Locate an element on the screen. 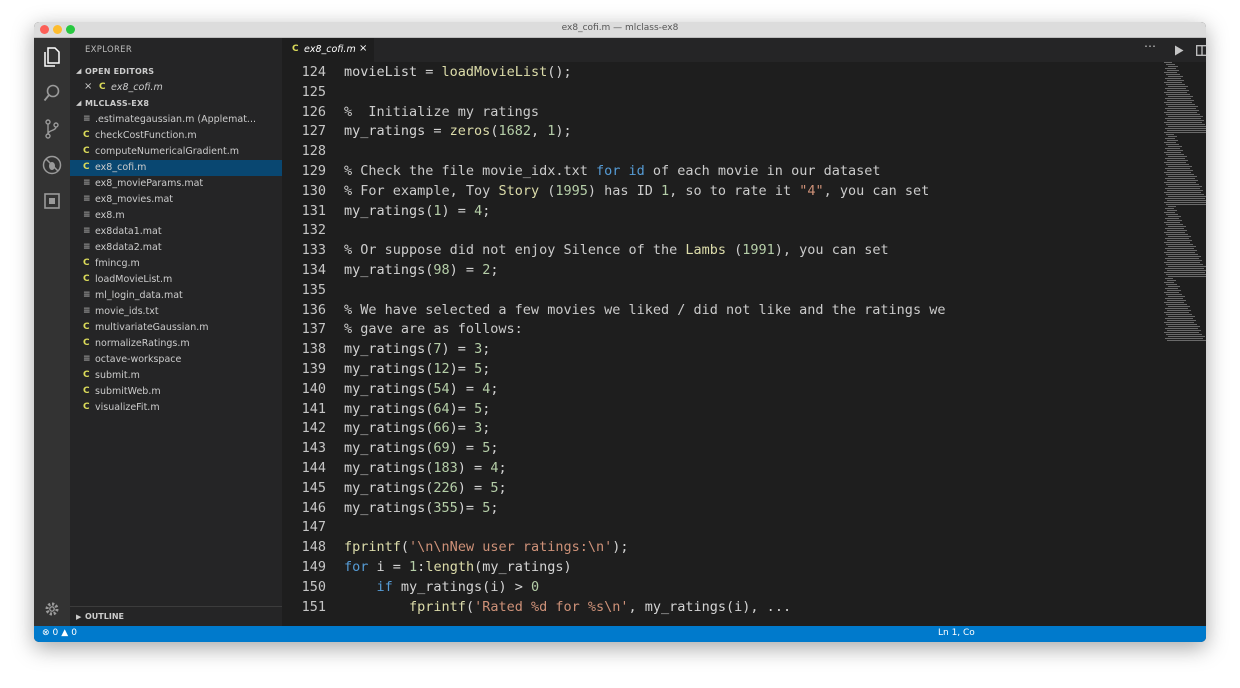  code-line: 149 for i = 1:length(my_ratings) is located at coordinates (722, 567).